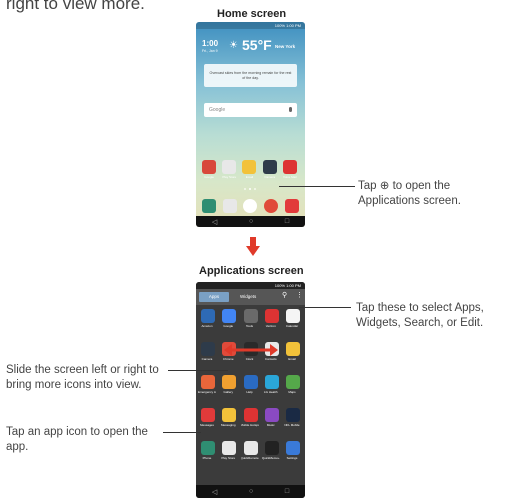  Describe the element at coordinates (249, 326) in the screenshot. I see `app-label: Tools` at that location.